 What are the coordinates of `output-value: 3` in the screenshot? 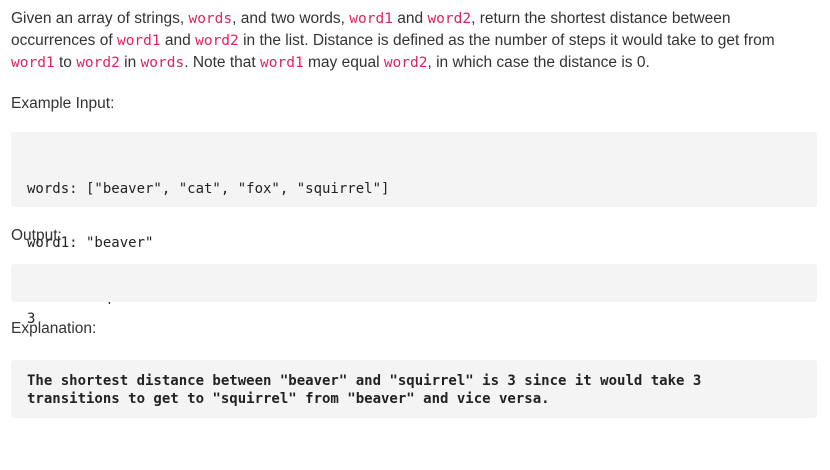 It's located at (31, 319).